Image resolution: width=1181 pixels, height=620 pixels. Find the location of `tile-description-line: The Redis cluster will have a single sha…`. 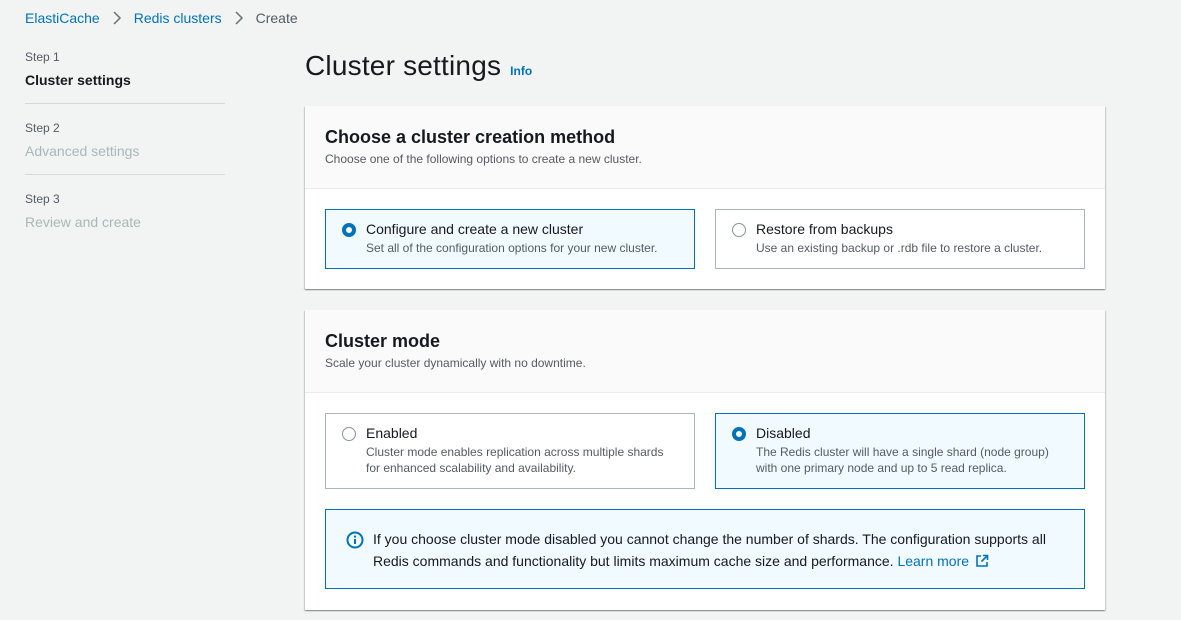

tile-description-line: The Redis cluster will have a single sha… is located at coordinates (902, 452).